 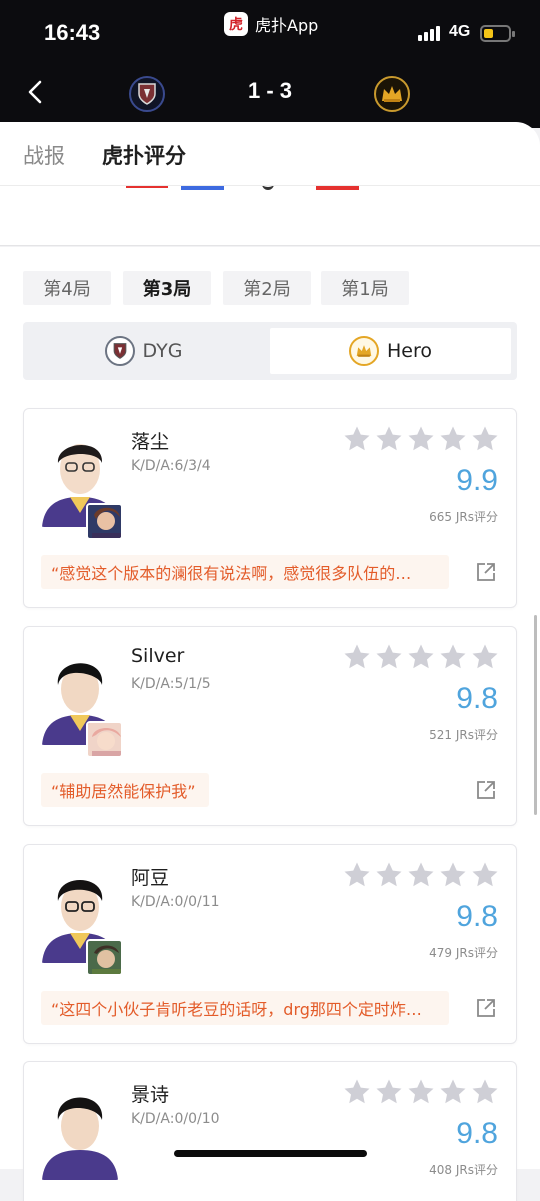 What do you see at coordinates (270, 1153) in the screenshot?
I see `home-indicator` at bounding box center [270, 1153].